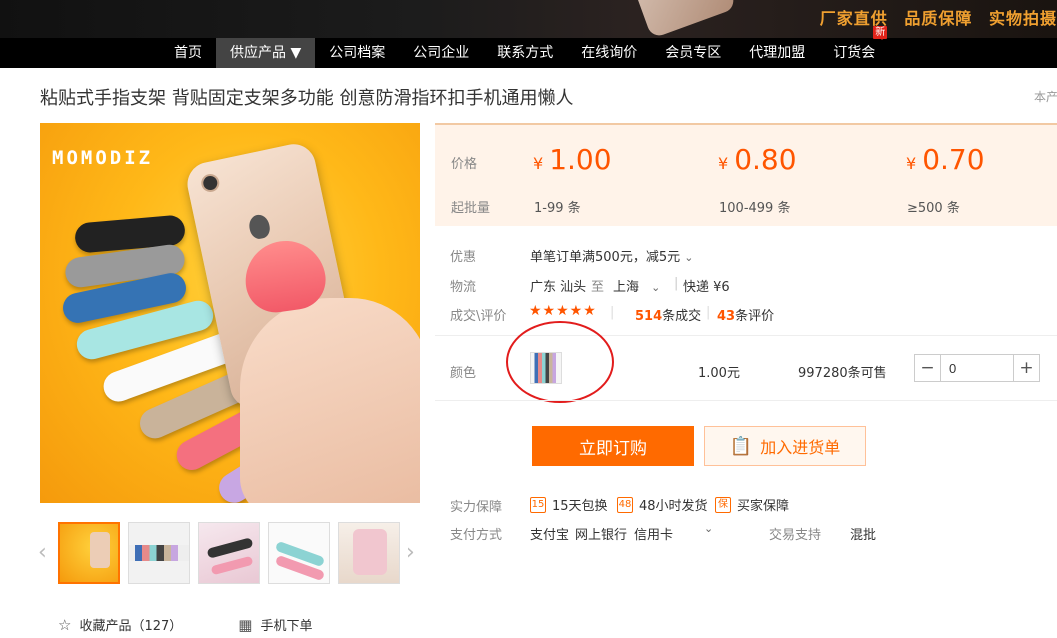  I want to click on trade-review-label: 成交\评价, so click(478, 316).